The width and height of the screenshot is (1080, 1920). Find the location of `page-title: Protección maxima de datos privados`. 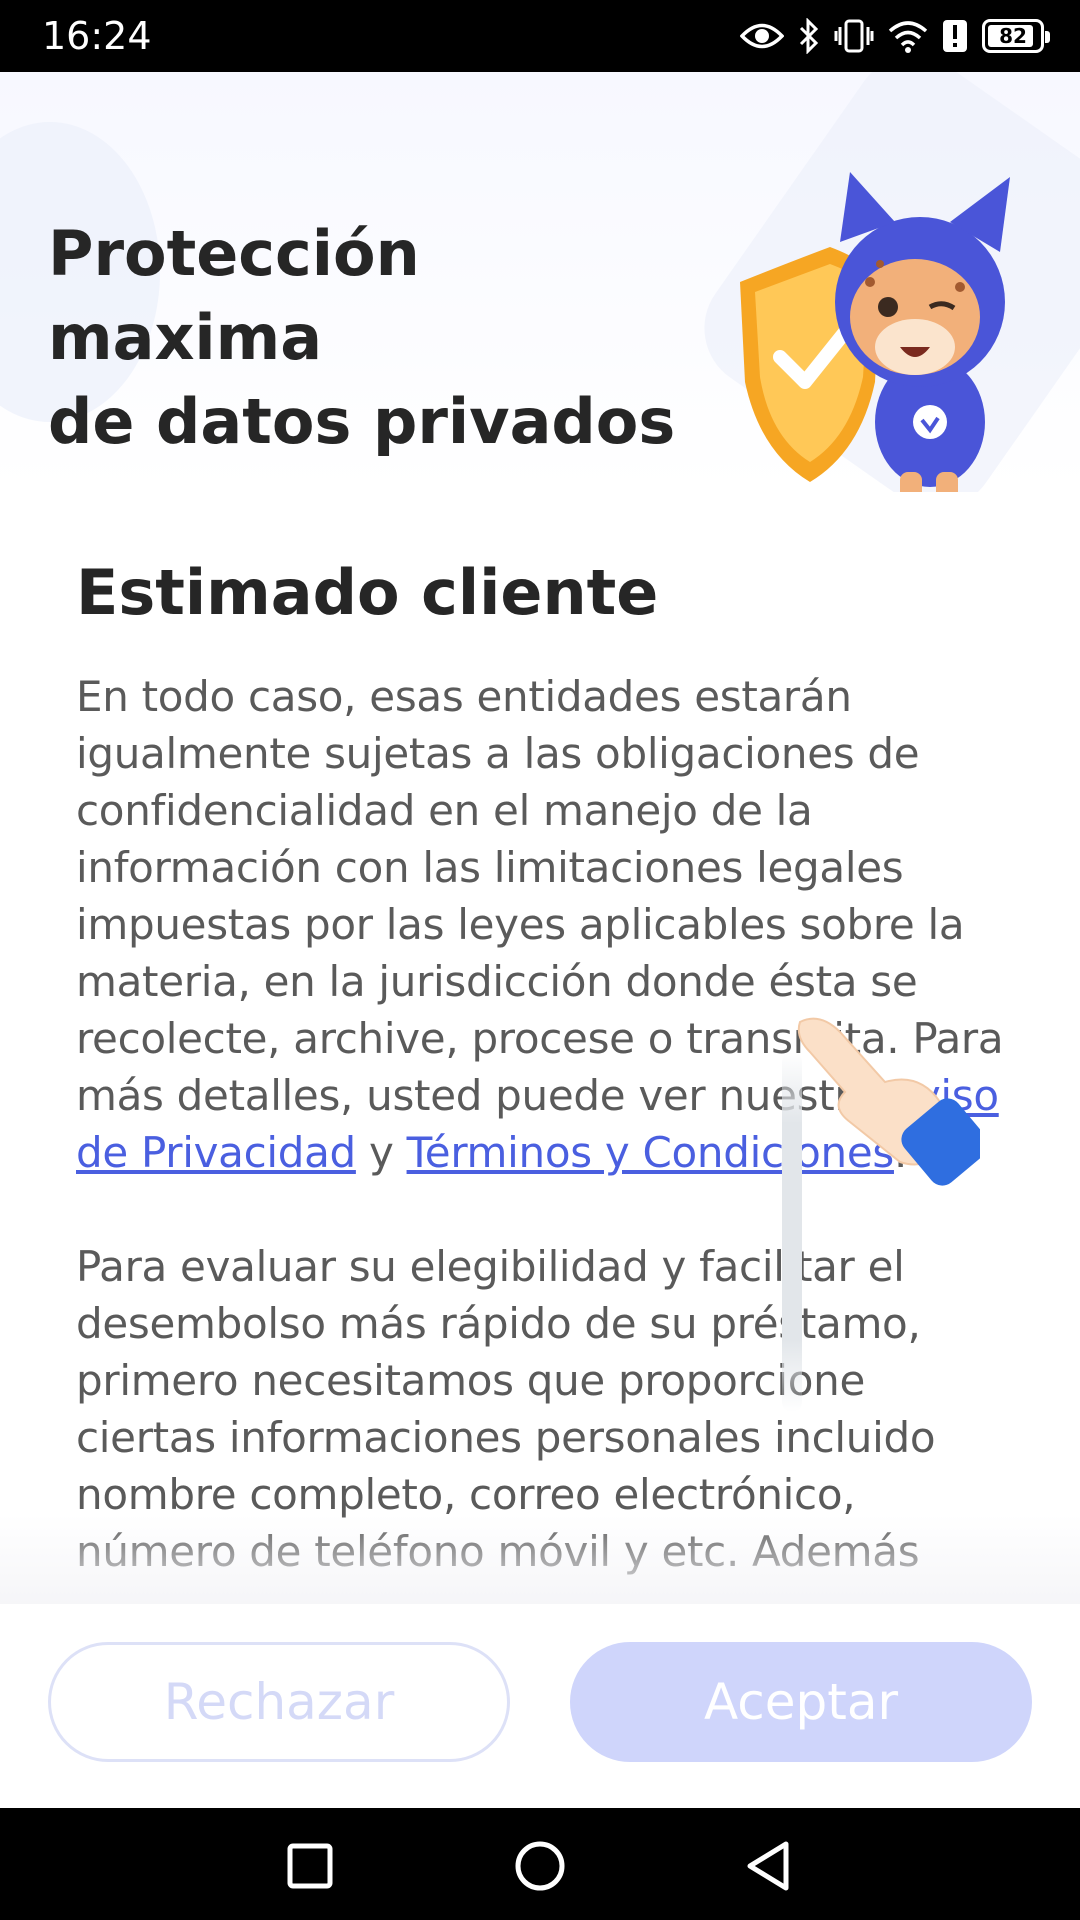

page-title: Protección maxima de datos privados is located at coordinates (368, 338).